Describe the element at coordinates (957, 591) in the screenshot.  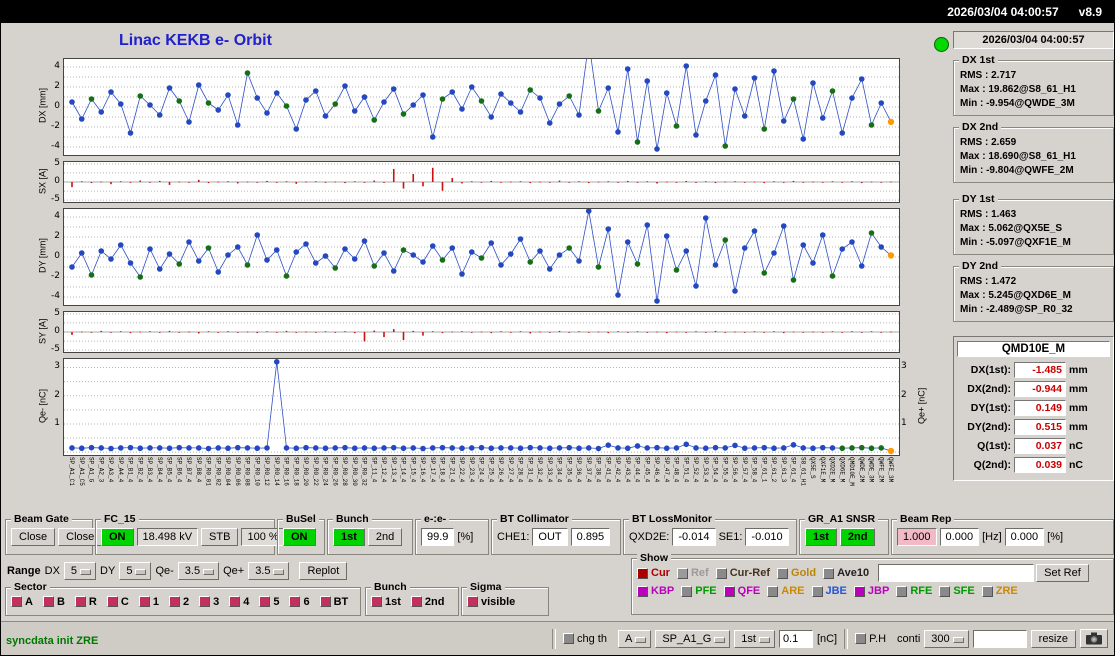
I see `checkbox-sfe: SFE` at that location.